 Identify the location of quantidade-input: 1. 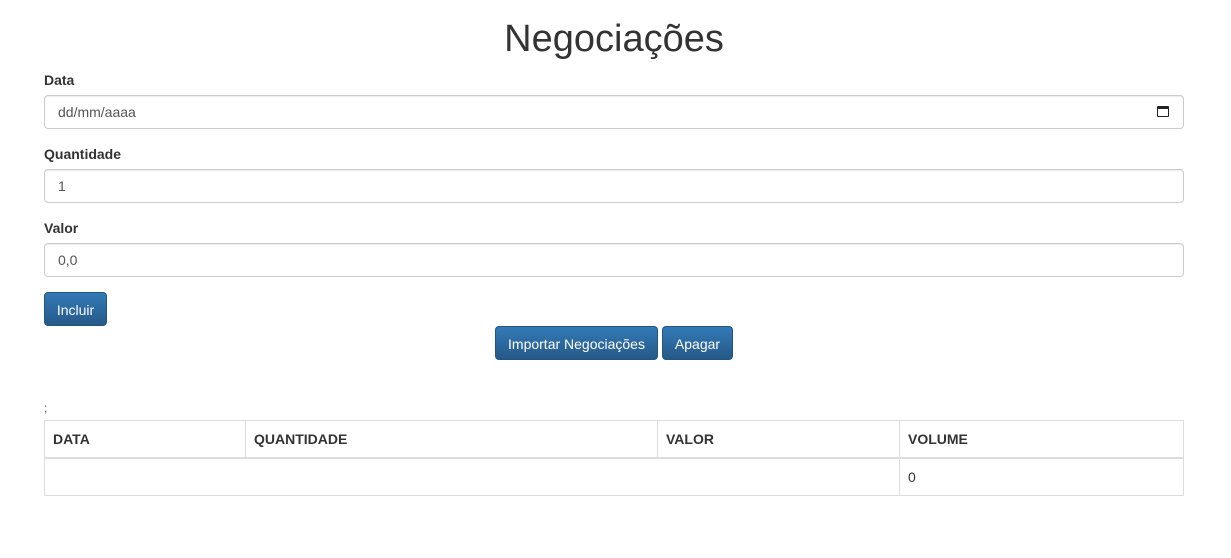
(614, 186).